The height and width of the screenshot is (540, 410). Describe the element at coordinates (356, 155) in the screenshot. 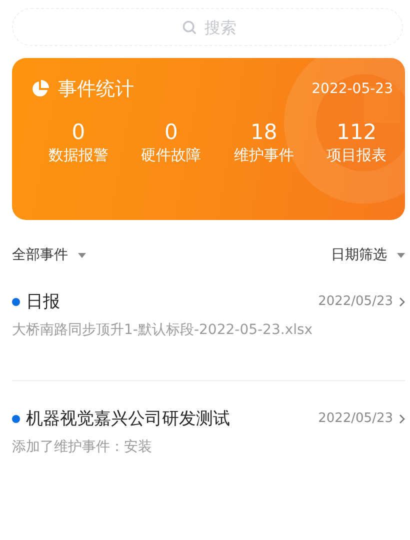

I see `stat-label: 项目报表` at that location.